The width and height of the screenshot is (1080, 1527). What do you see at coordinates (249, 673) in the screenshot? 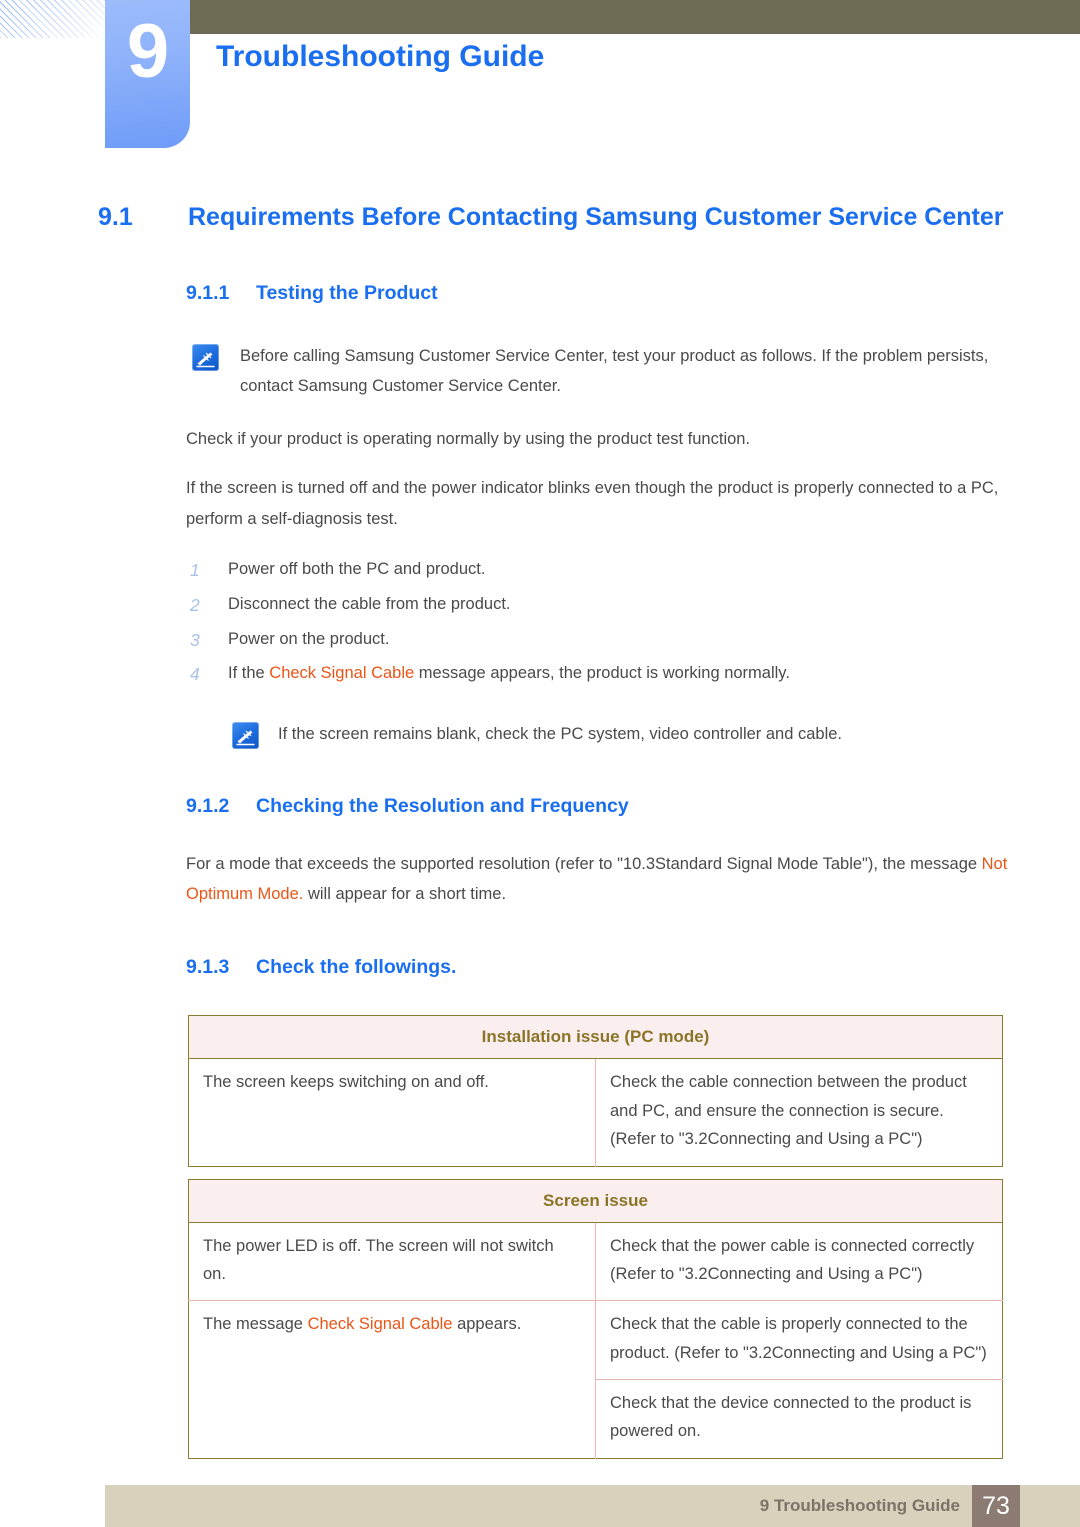
I see `step-text-pre: If the` at bounding box center [249, 673].